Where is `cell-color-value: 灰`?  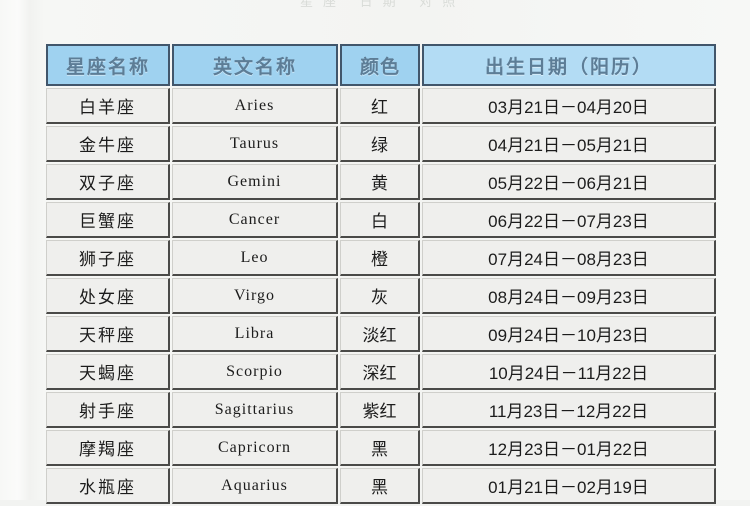 cell-color-value: 灰 is located at coordinates (380, 296).